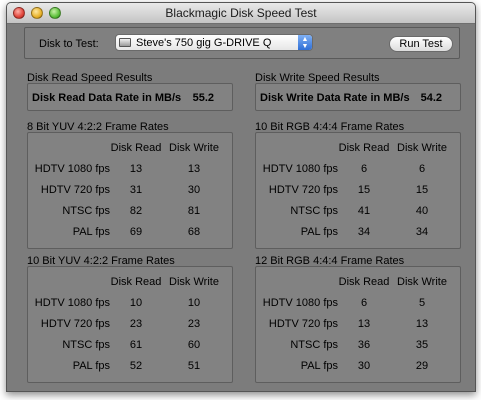 The image size is (481, 400). What do you see at coordinates (422, 169) in the screenshot?
I see `write-value: 6` at bounding box center [422, 169].